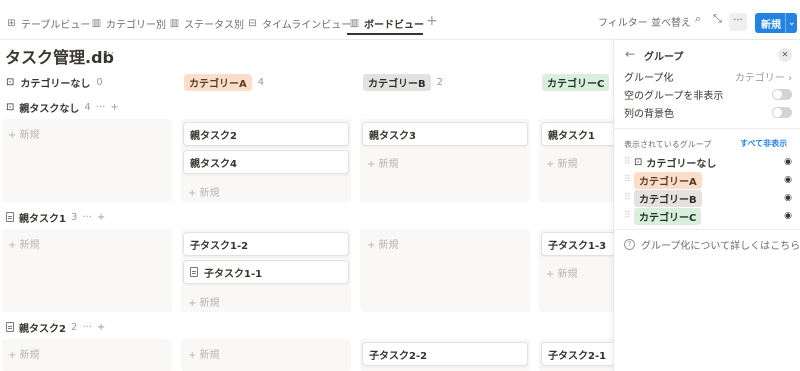 This screenshot has width=800, height=371. I want to click on hide-empty-toggle, so click(782, 94).